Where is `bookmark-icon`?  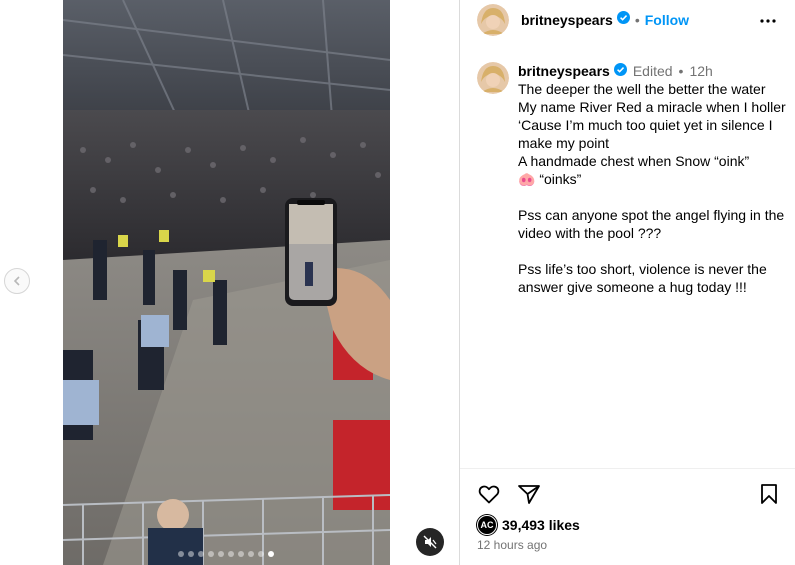
bookmark-icon is located at coordinates (769, 494).